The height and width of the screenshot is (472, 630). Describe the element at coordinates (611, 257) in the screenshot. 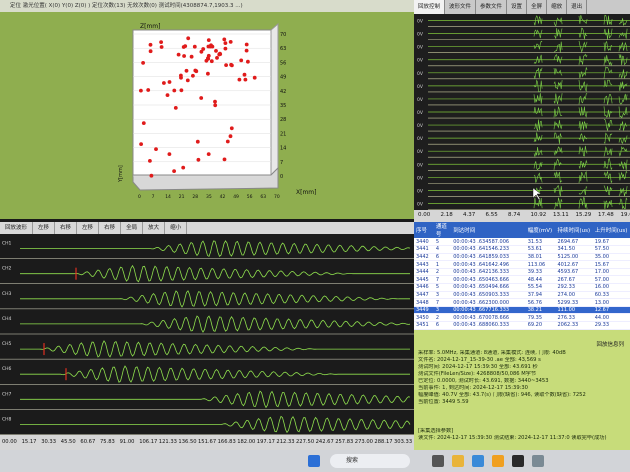

I see `table-cell: 35.00` at that location.